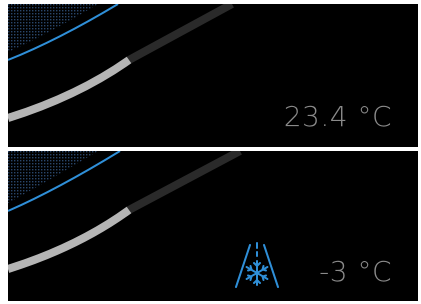 This screenshot has width=421, height=304. What do you see at coordinates (355, 271) in the screenshot?
I see `temperature-readout: -3 °C` at bounding box center [355, 271].